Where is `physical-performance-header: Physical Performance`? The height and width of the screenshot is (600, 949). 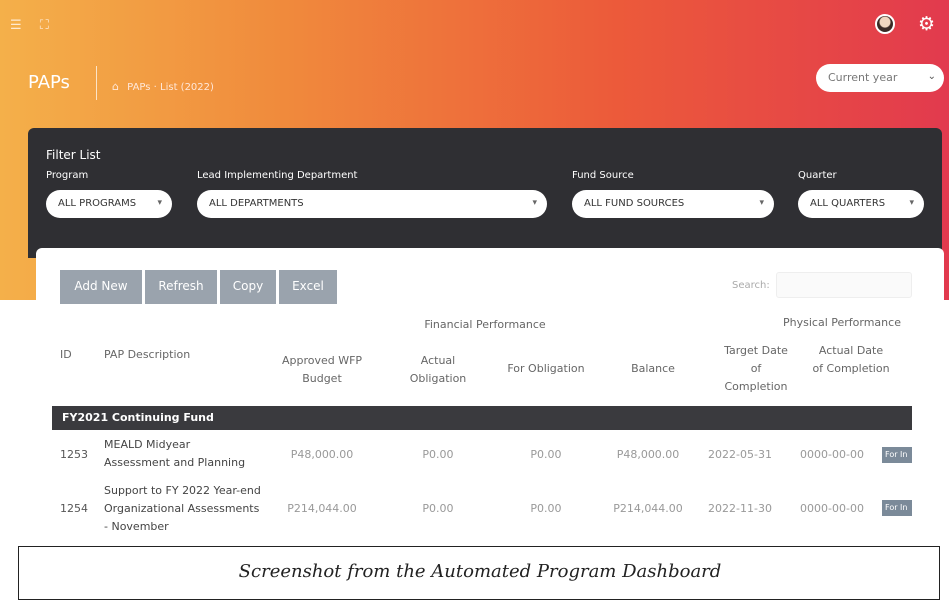
physical-performance-header: Physical Performance is located at coordinates (842, 322).